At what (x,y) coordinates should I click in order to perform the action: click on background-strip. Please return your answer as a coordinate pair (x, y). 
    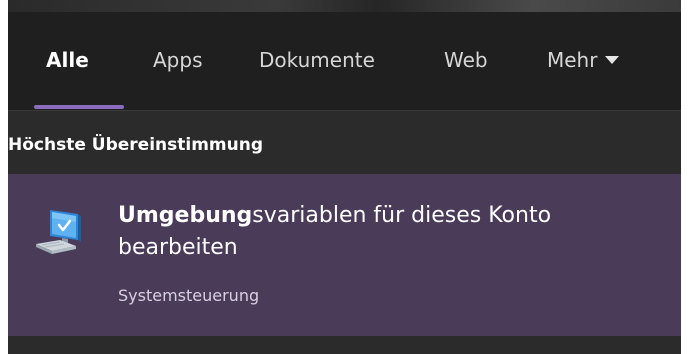
    Looking at the image, I should click on (344, 6).